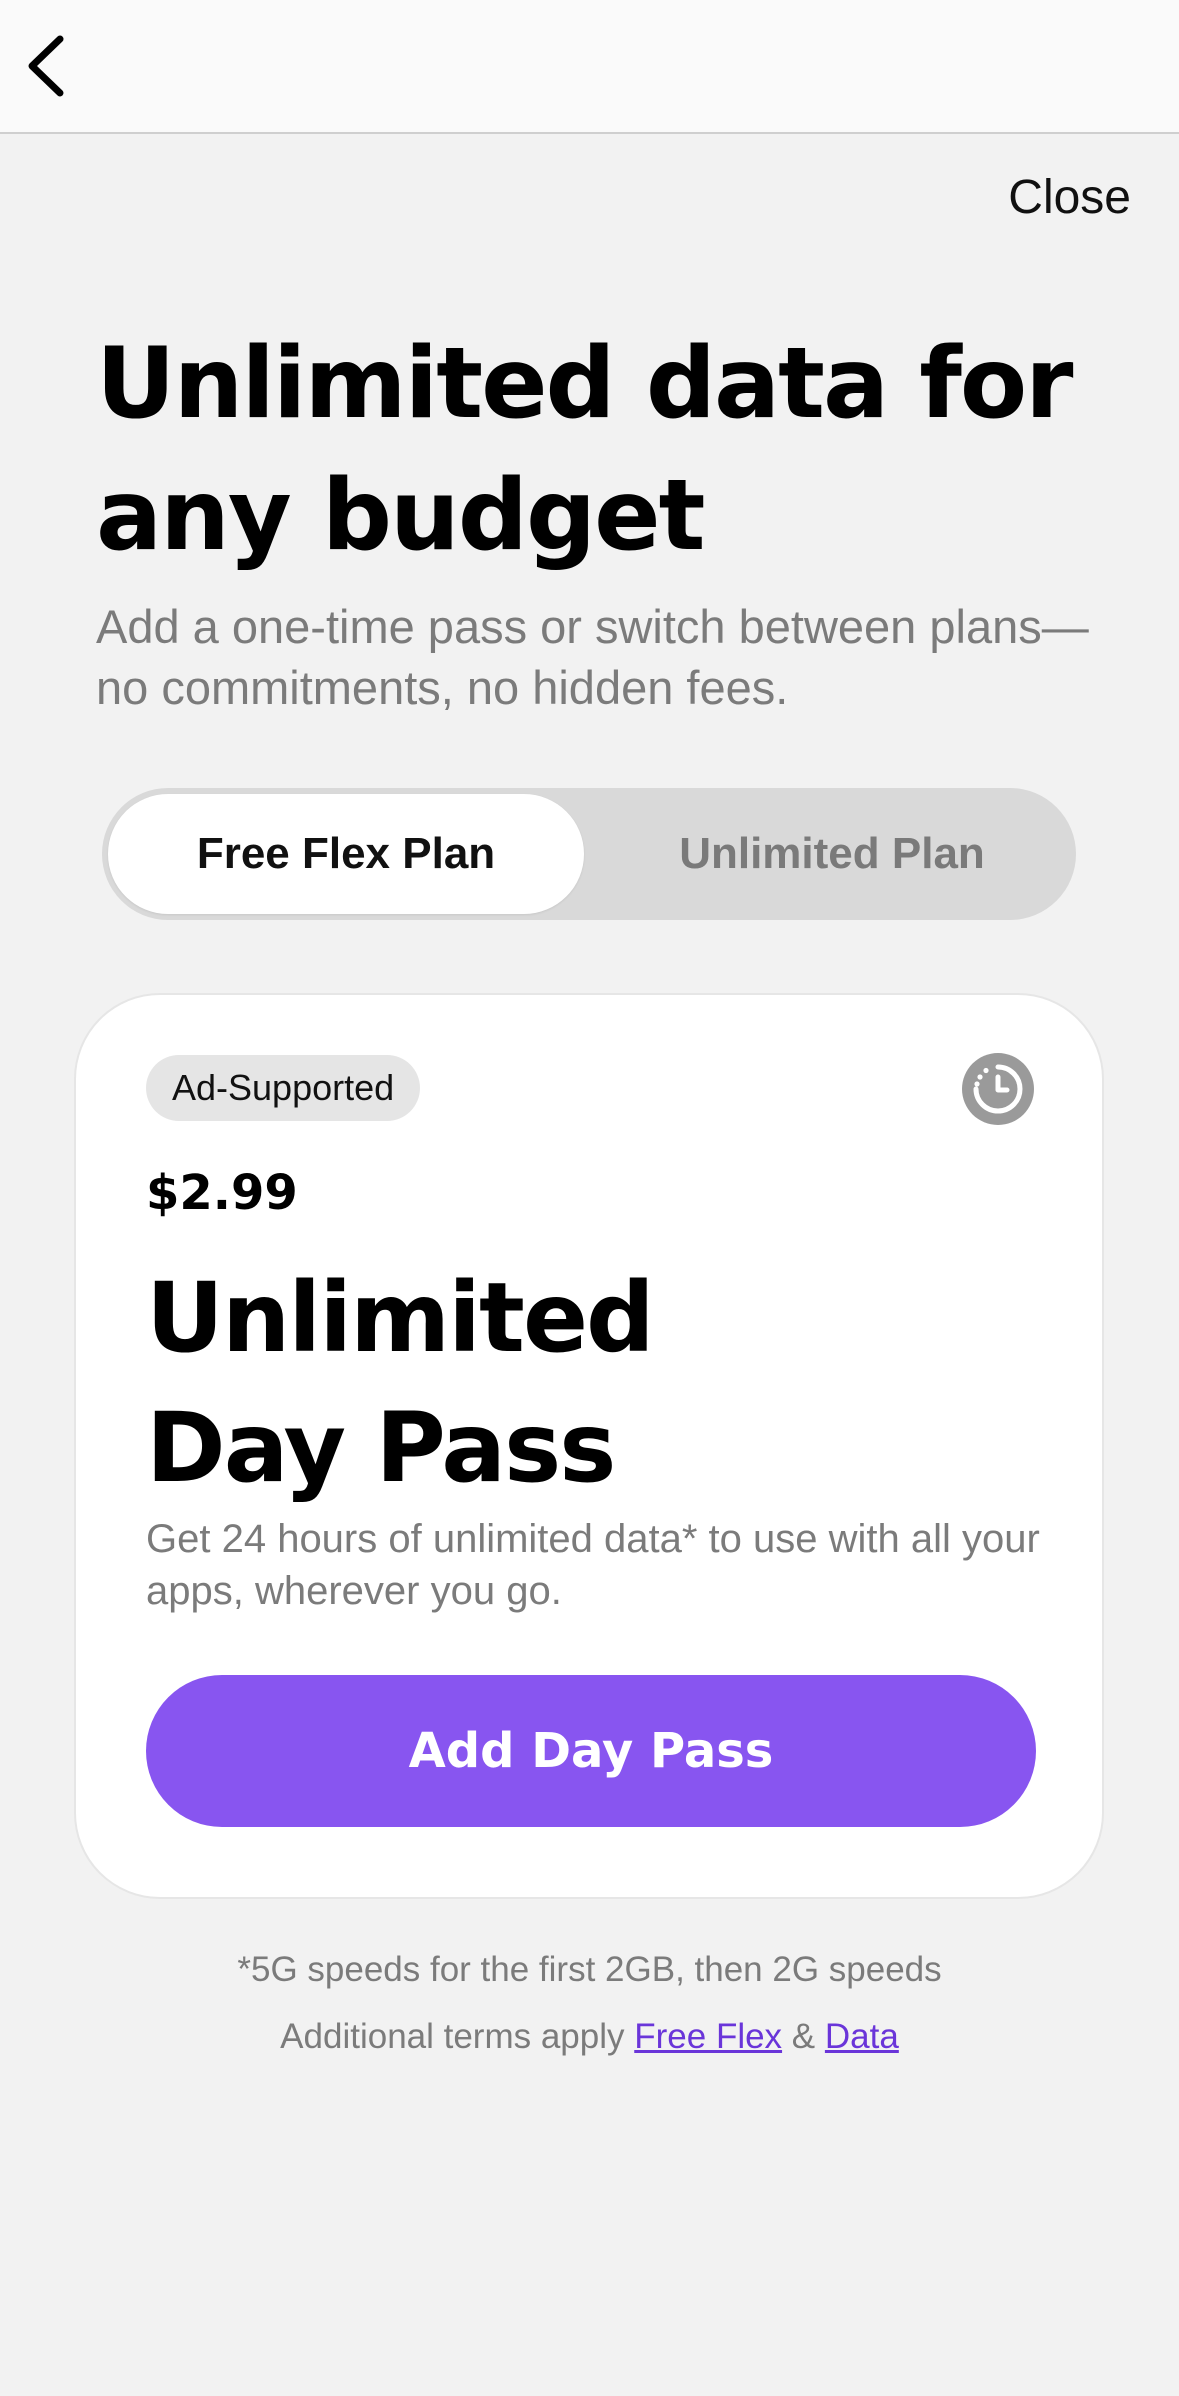 The height and width of the screenshot is (2396, 1179). I want to click on terms-ampersand: &, so click(803, 2036).